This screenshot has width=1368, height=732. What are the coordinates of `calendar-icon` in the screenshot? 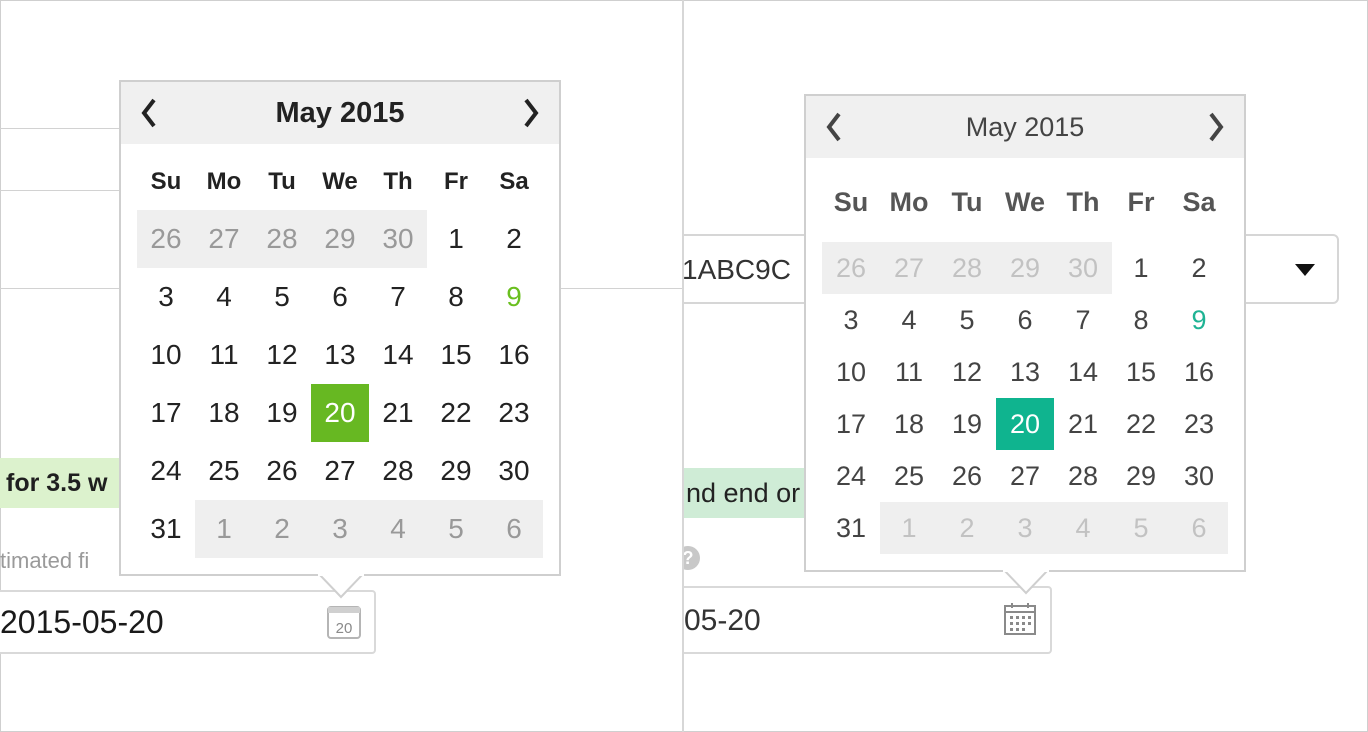 It's located at (1020, 620).